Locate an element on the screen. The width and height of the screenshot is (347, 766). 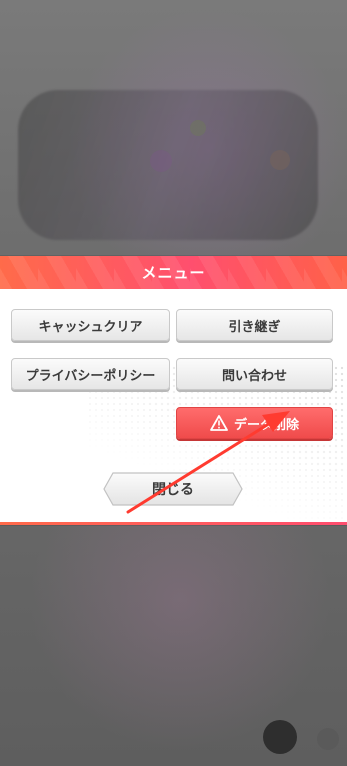
contact-label: 問い合わせ is located at coordinates (254, 376).